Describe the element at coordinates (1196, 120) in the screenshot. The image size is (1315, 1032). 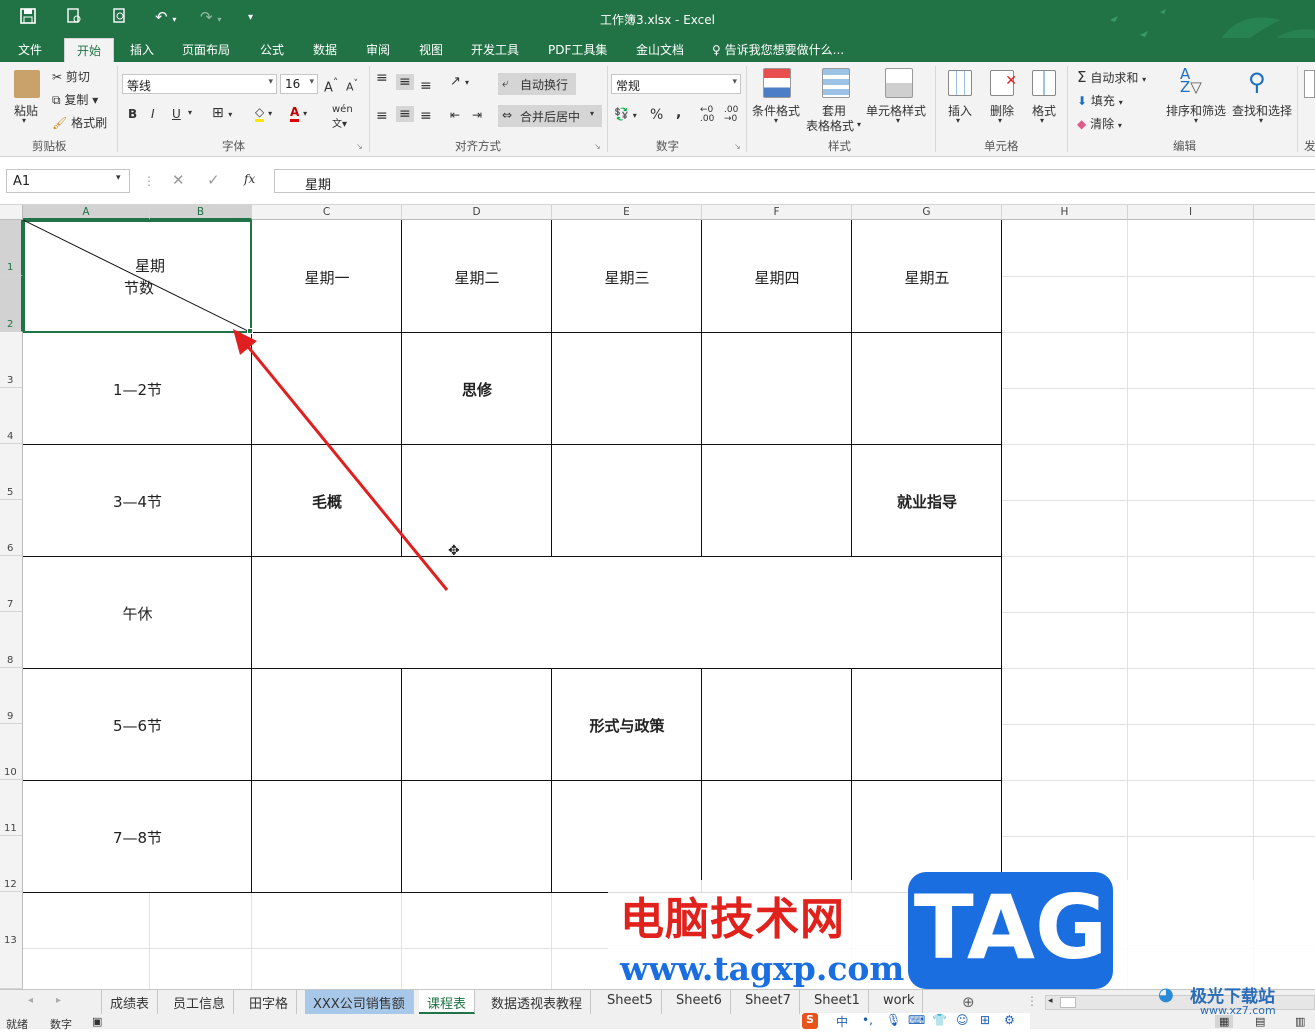
I see `sort-filter-dropdown-icon: ▾` at that location.